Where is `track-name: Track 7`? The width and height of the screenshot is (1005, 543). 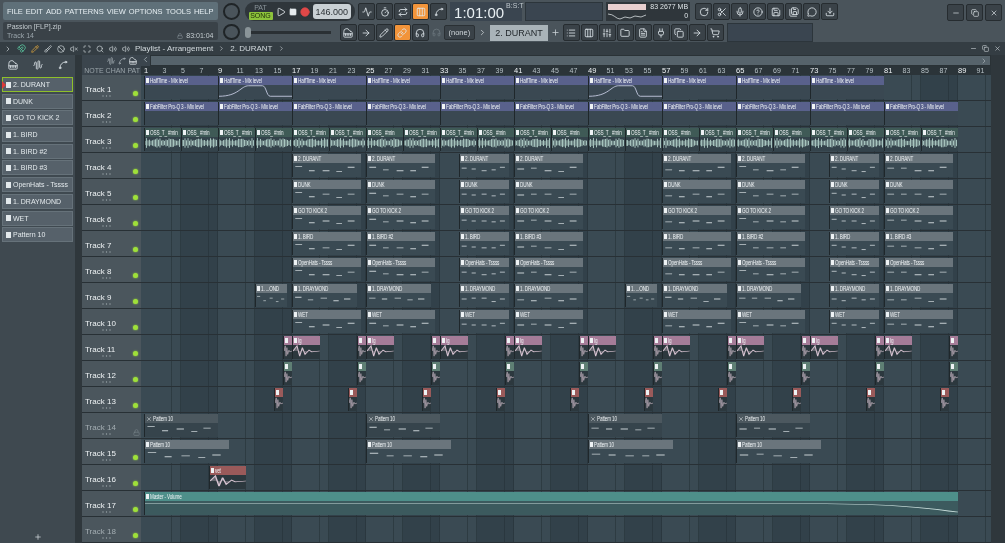
track-name: Track 7 is located at coordinates (98, 245).